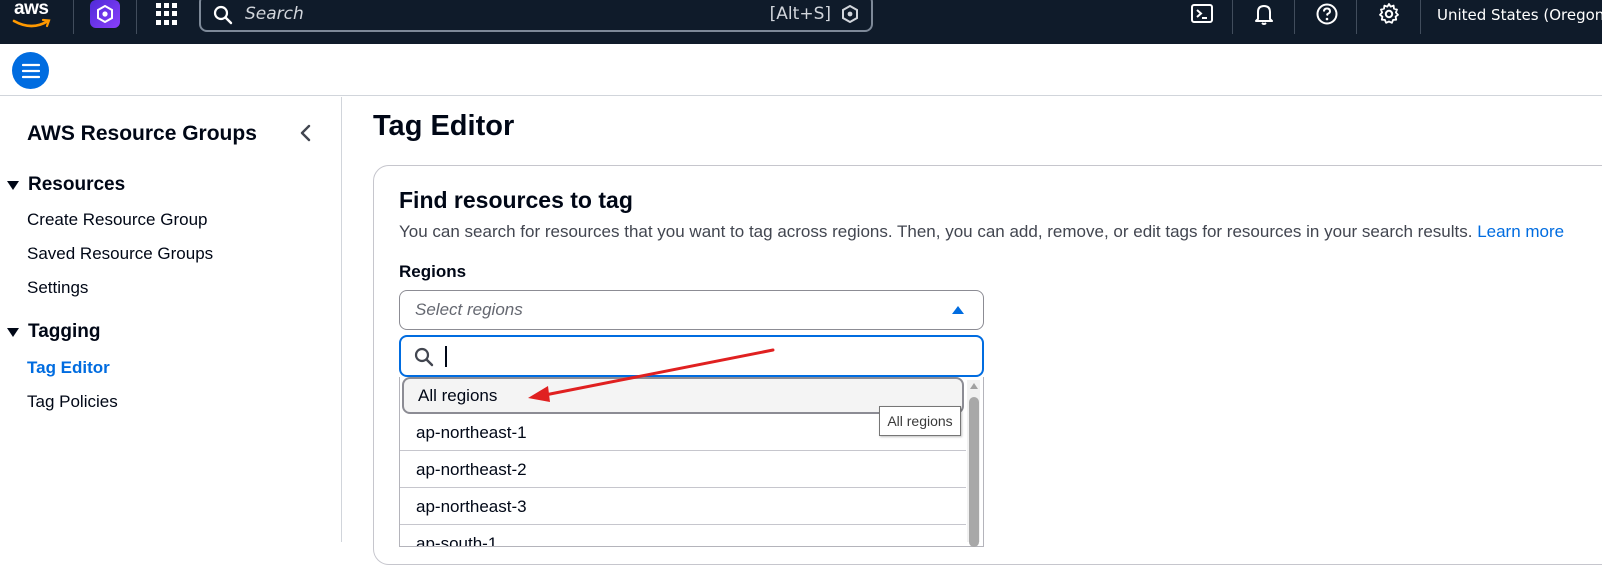 The width and height of the screenshot is (1602, 565). I want to click on global-search-box: Search [Alt+S], so click(536, 16).